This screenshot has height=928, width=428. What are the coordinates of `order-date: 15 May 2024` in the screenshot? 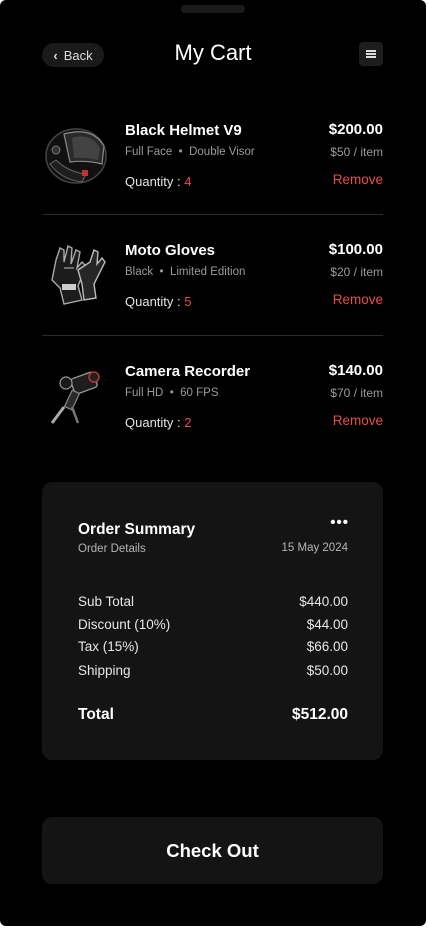 It's located at (315, 548).